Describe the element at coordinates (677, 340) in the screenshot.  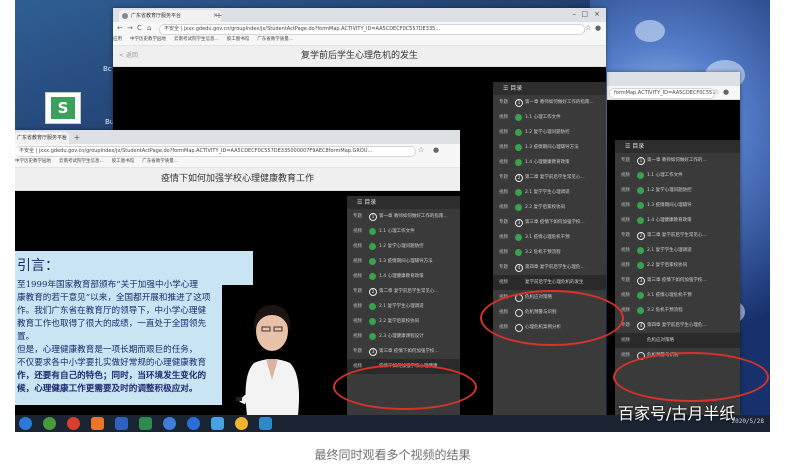
I see `catalog-item: 视频 危机应对策略` at that location.